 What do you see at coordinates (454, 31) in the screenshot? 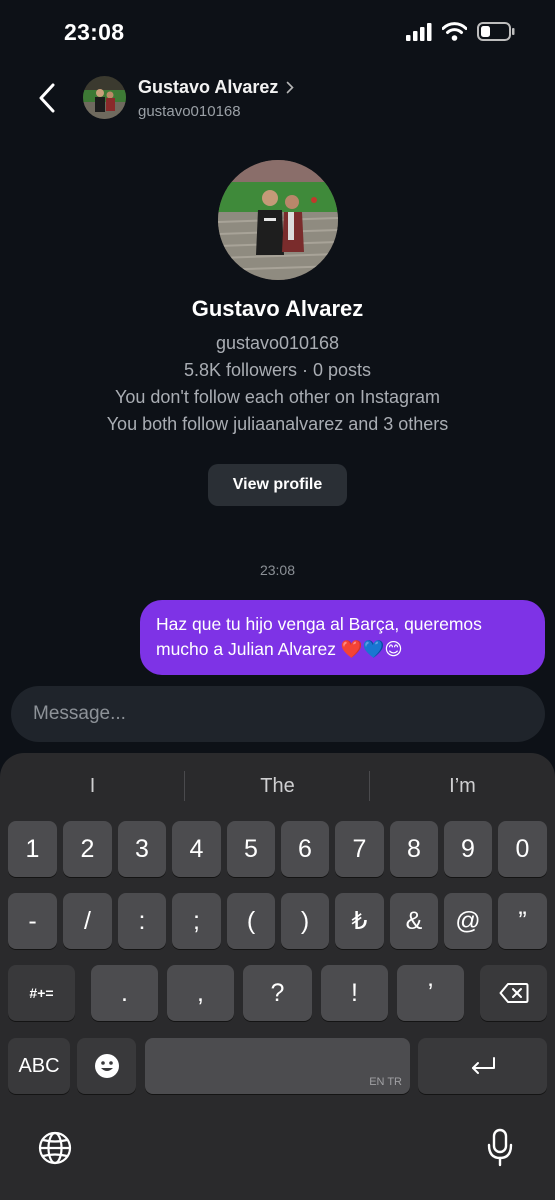
I see `wifi-icon` at bounding box center [454, 31].